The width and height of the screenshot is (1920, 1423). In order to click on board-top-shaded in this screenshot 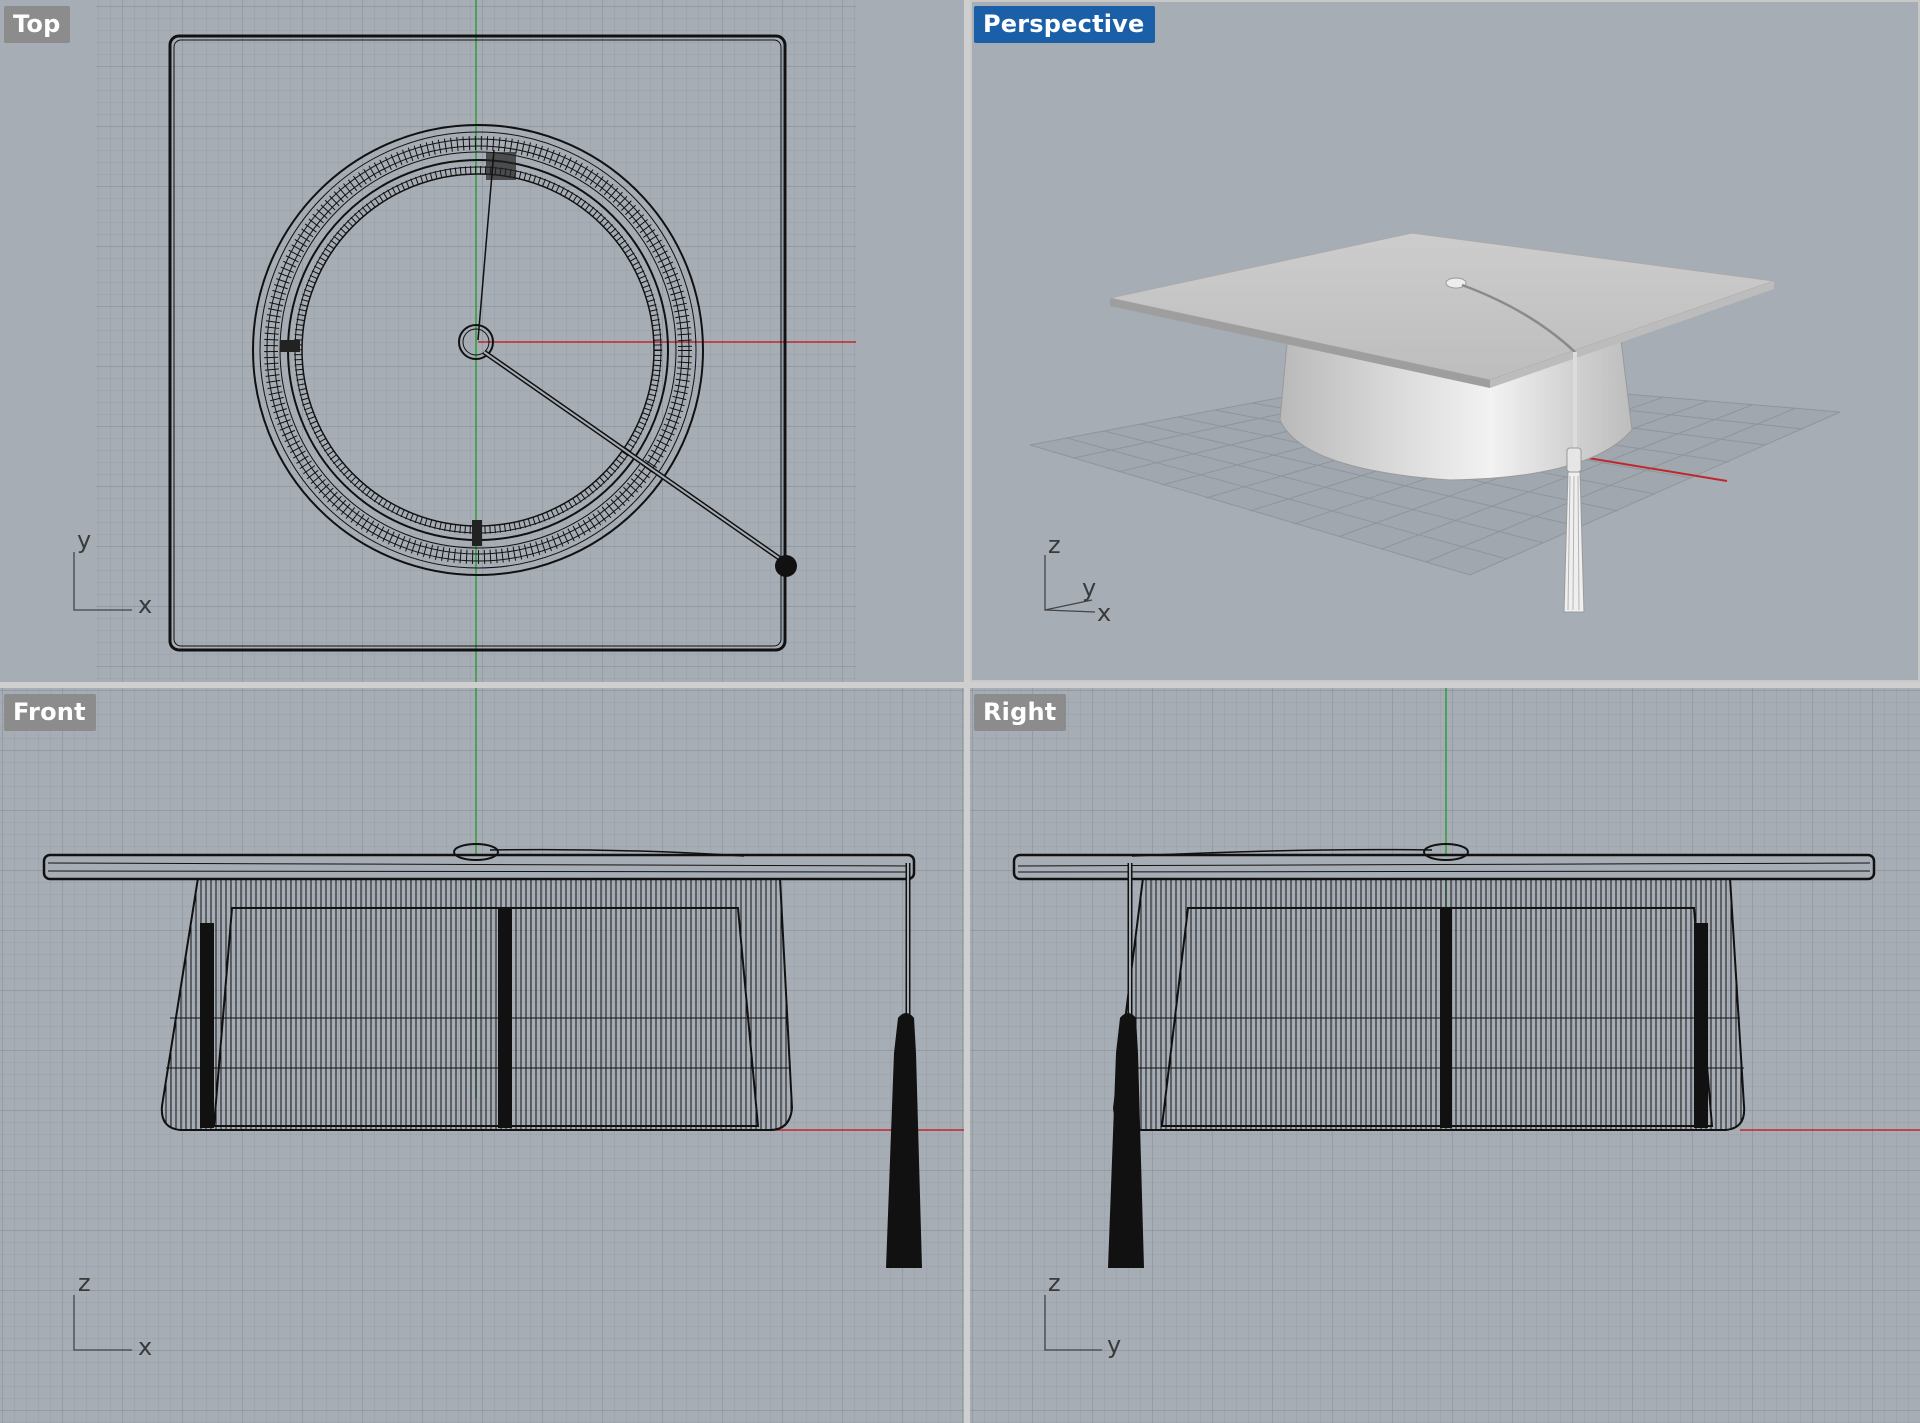, I will do `click(1442, 306)`.